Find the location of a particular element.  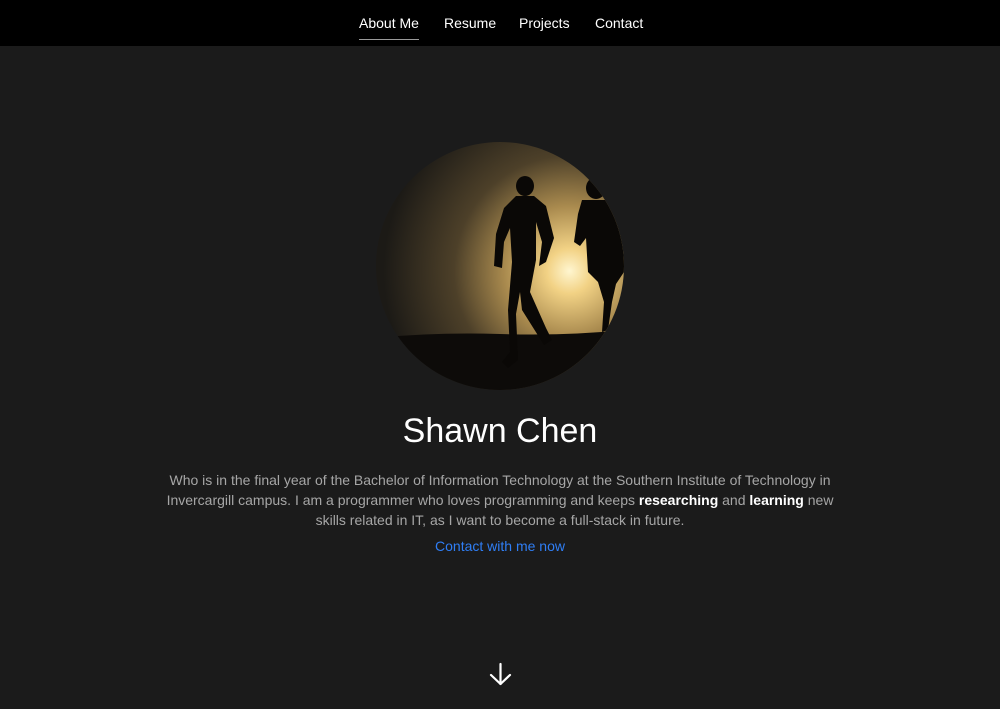

active-nav-indicator is located at coordinates (389, 39).